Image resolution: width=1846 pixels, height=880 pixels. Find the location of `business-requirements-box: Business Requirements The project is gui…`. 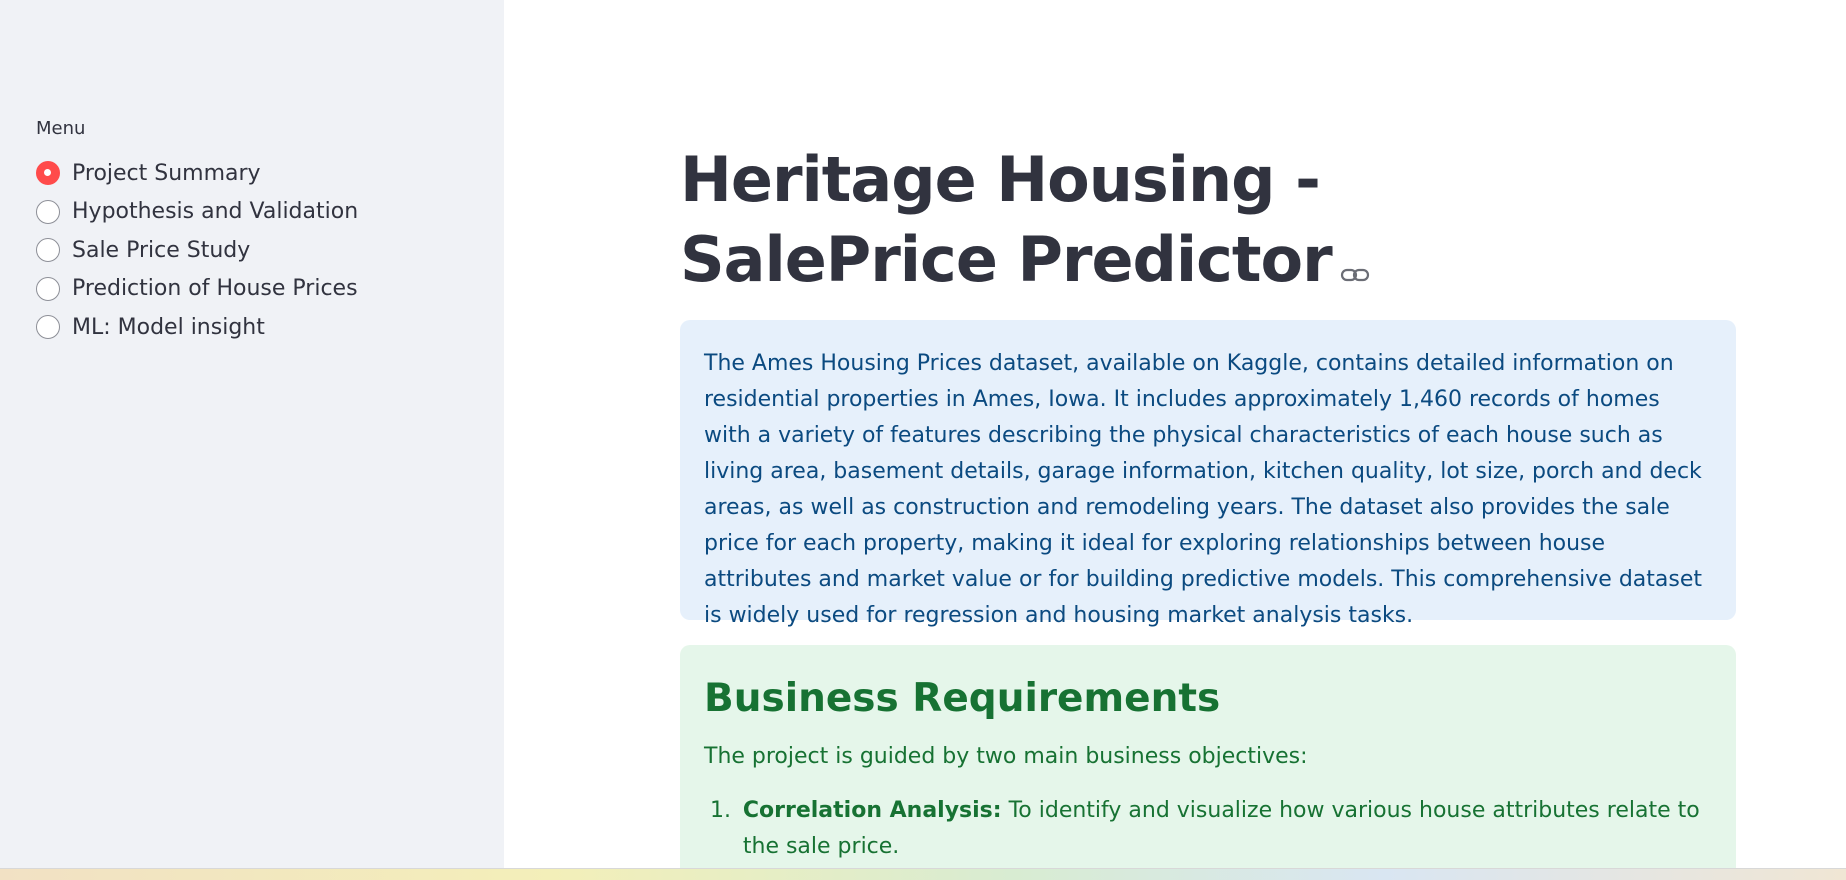

business-requirements-box: Business Requirements The project is gui… is located at coordinates (1208, 756).